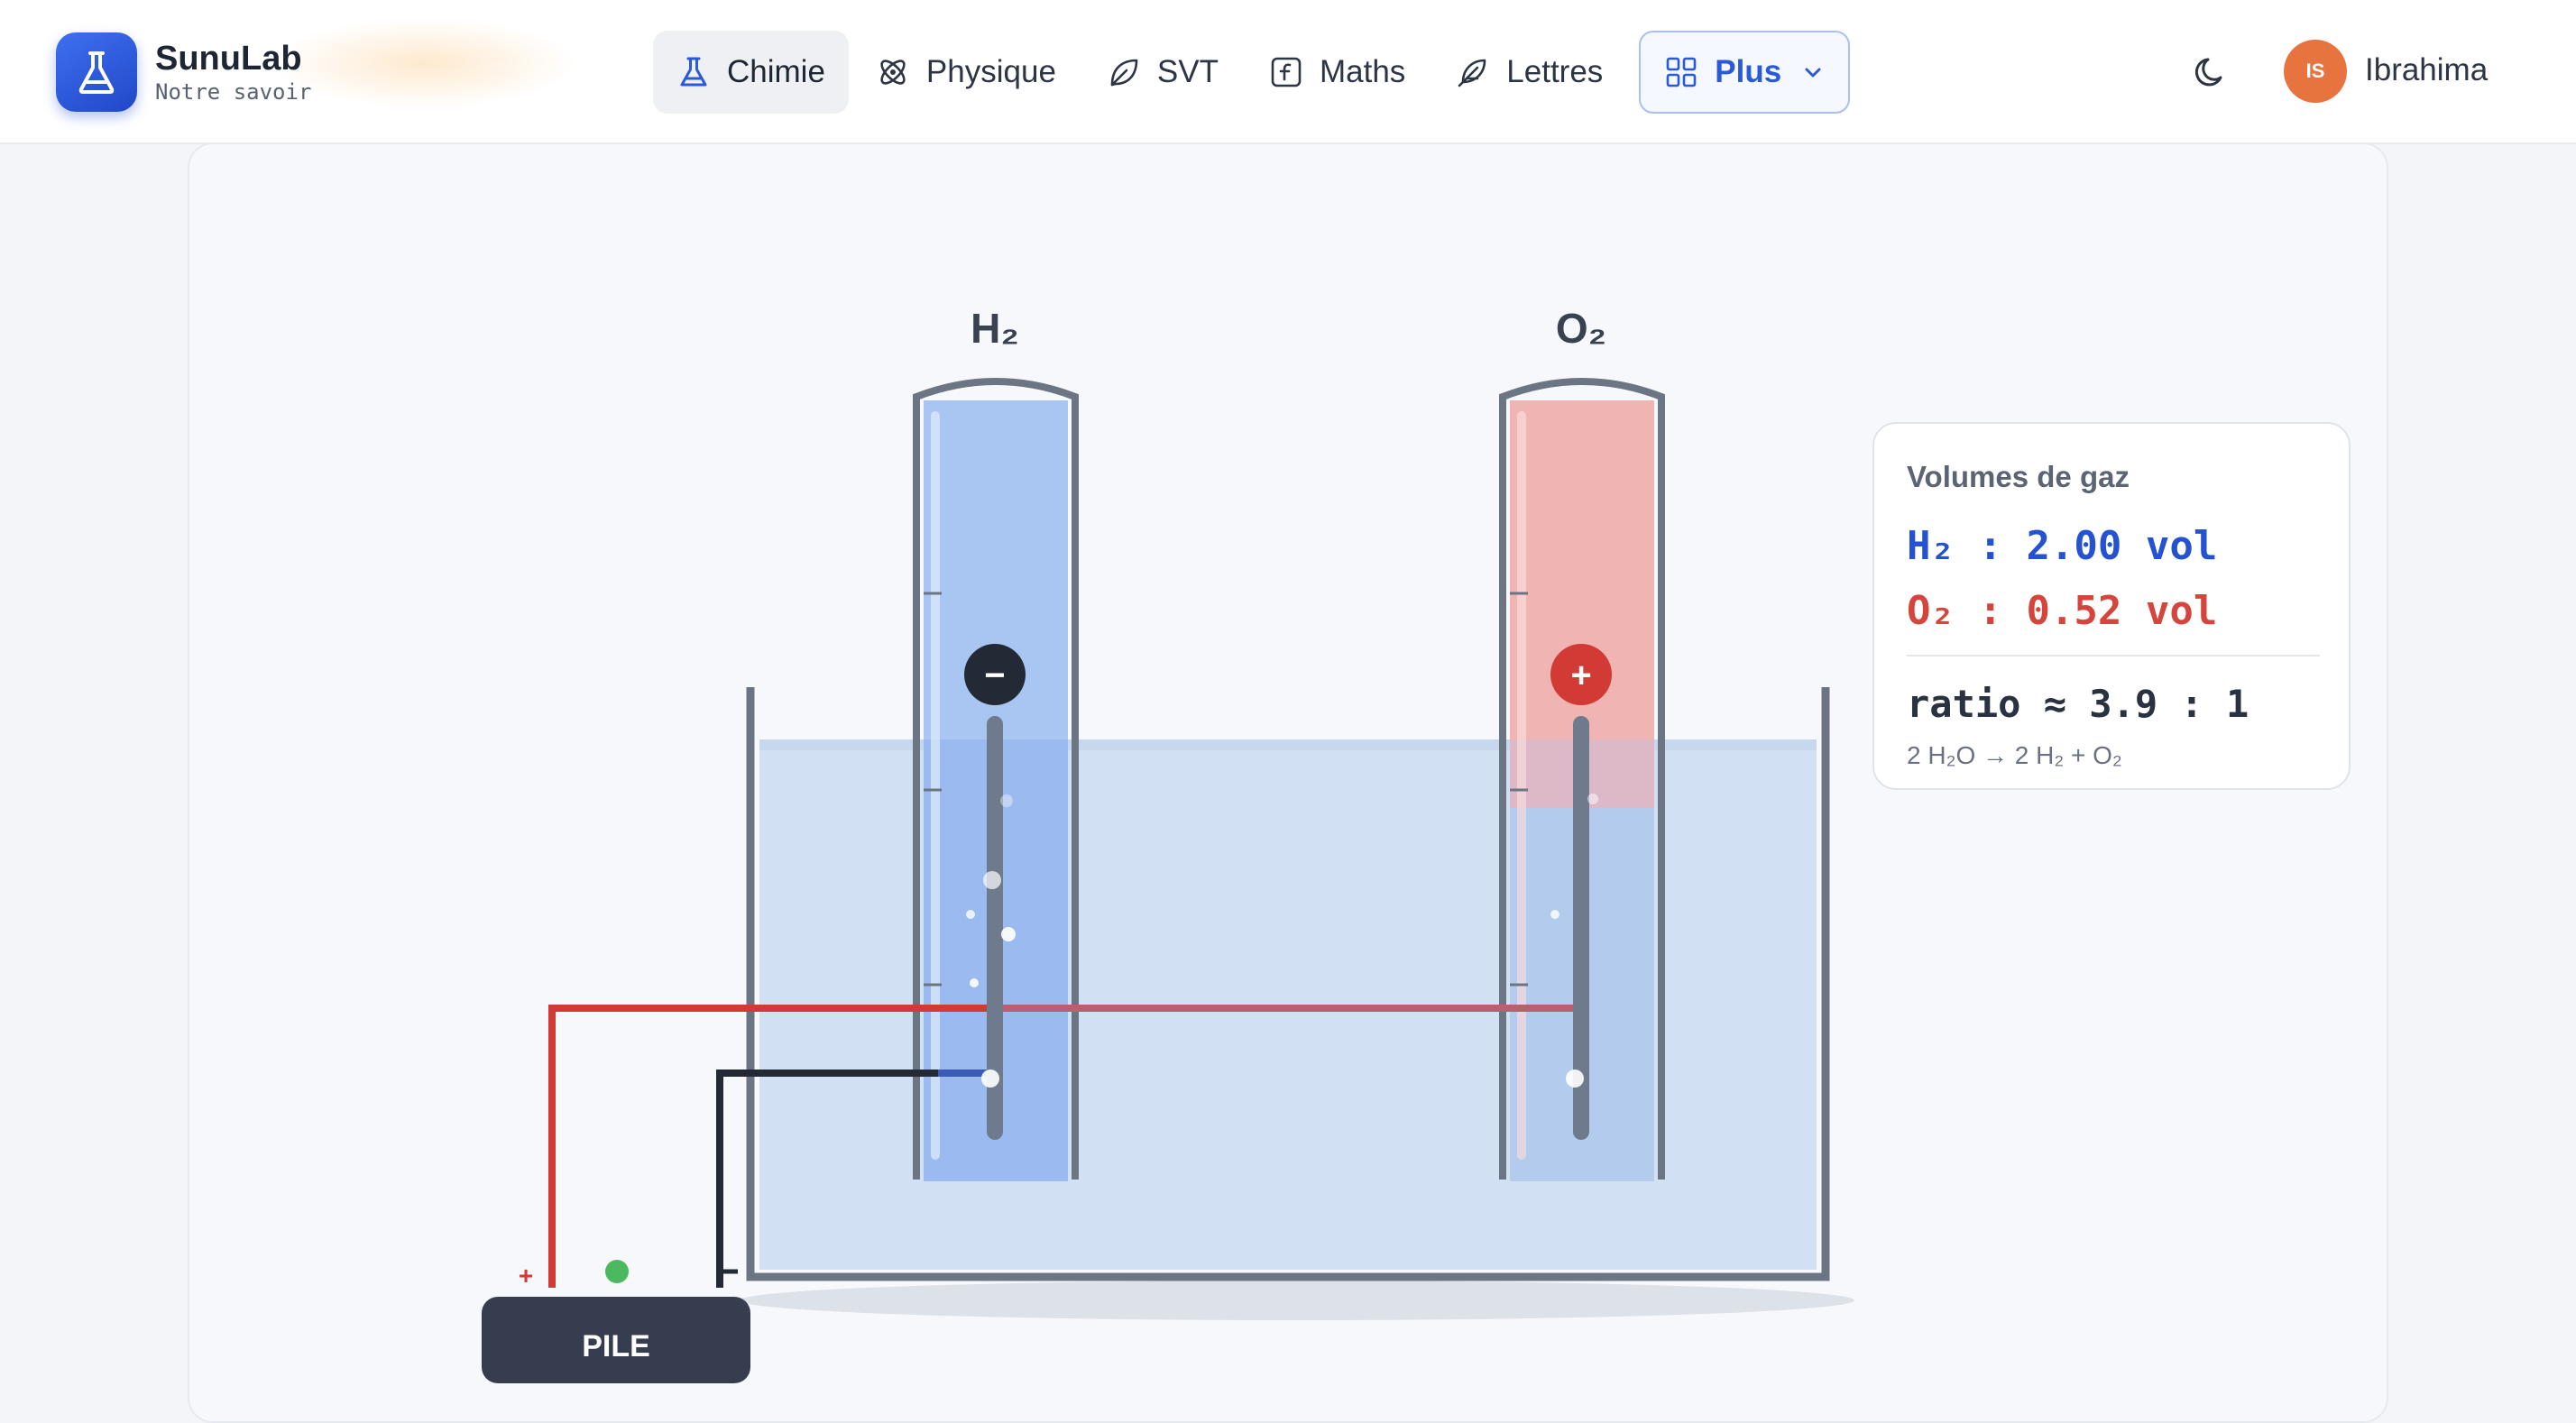 The height and width of the screenshot is (1423, 2576). Describe the element at coordinates (2062, 546) in the screenshot. I see `h2-volume-readout: H₂ : 2.00 vol` at that location.